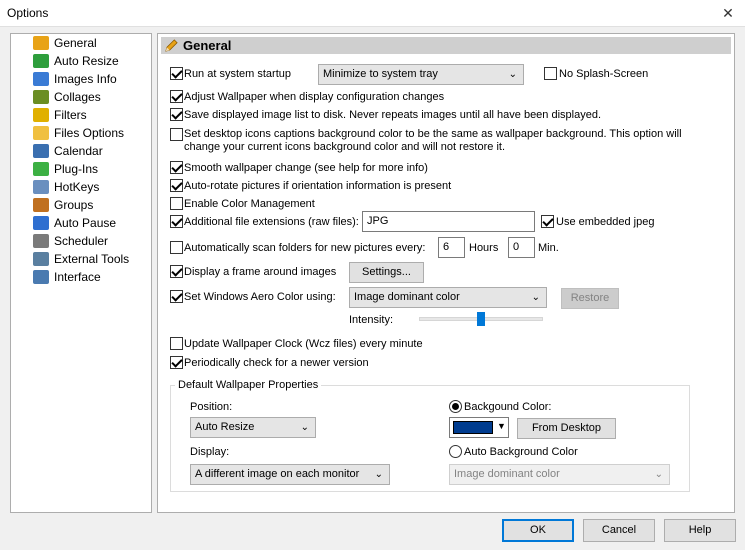 This screenshot has width=745, height=550. What do you see at coordinates (508, 407) in the screenshot?
I see `bg-color-label: Backgound Color:` at bounding box center [508, 407].